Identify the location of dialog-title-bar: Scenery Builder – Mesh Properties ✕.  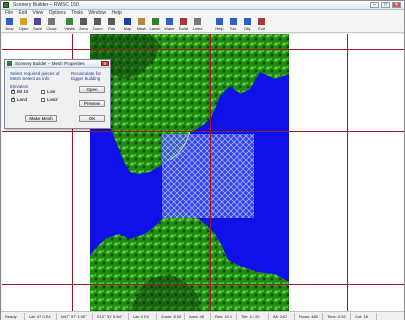
(57, 64).